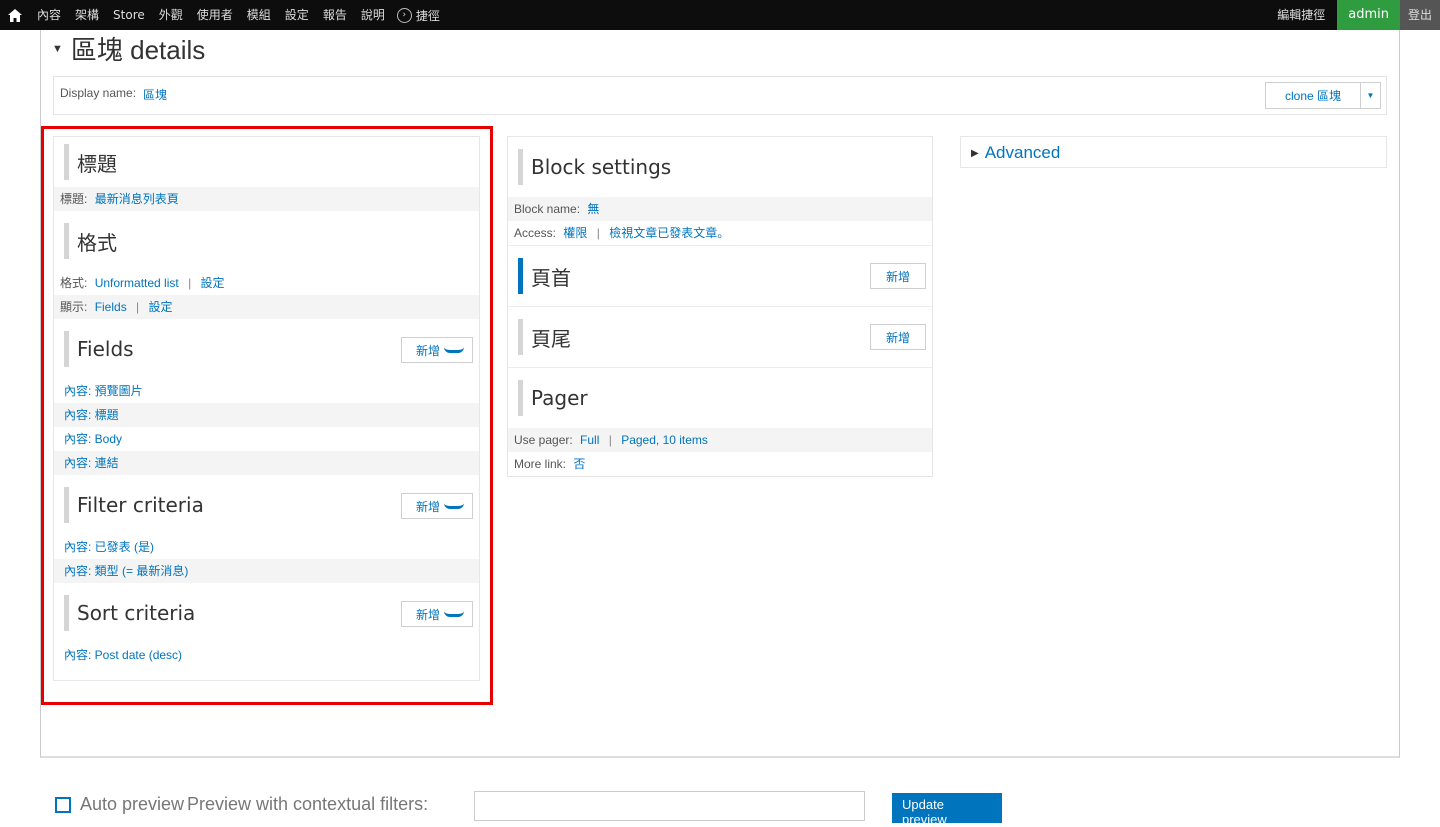 The image size is (1440, 827). I want to click on details-heading: ▼ 區塊 details, so click(128, 48).